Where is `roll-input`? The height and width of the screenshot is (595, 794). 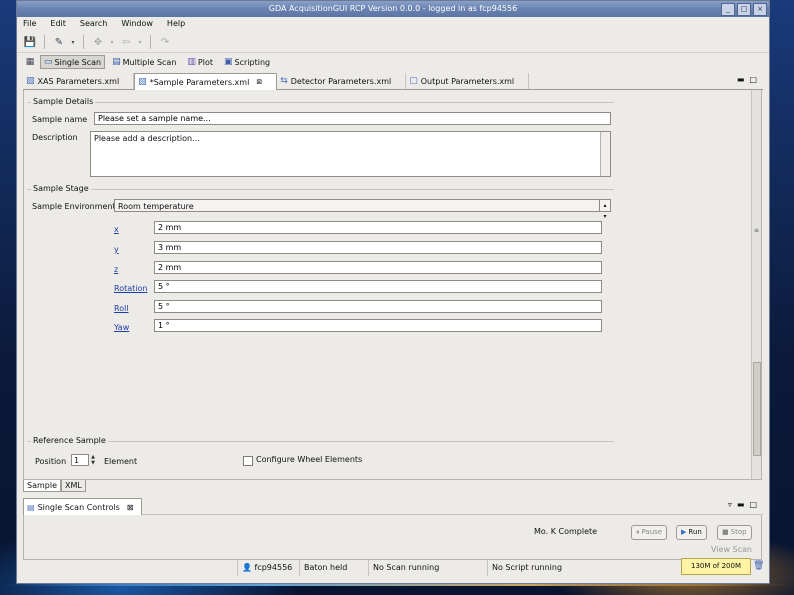 roll-input is located at coordinates (378, 306).